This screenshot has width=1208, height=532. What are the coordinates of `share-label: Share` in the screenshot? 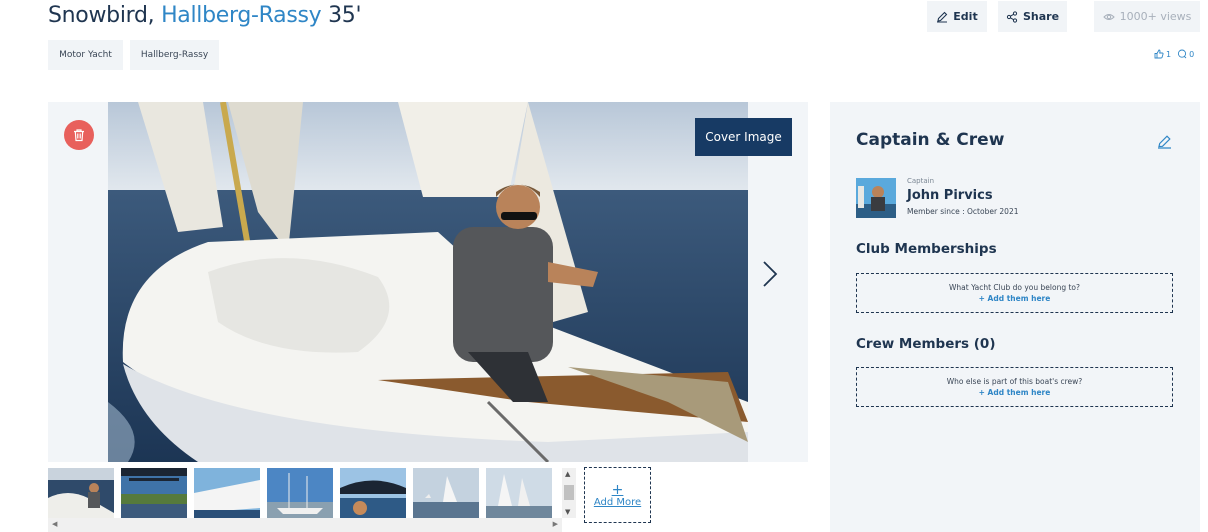 It's located at (1041, 16).